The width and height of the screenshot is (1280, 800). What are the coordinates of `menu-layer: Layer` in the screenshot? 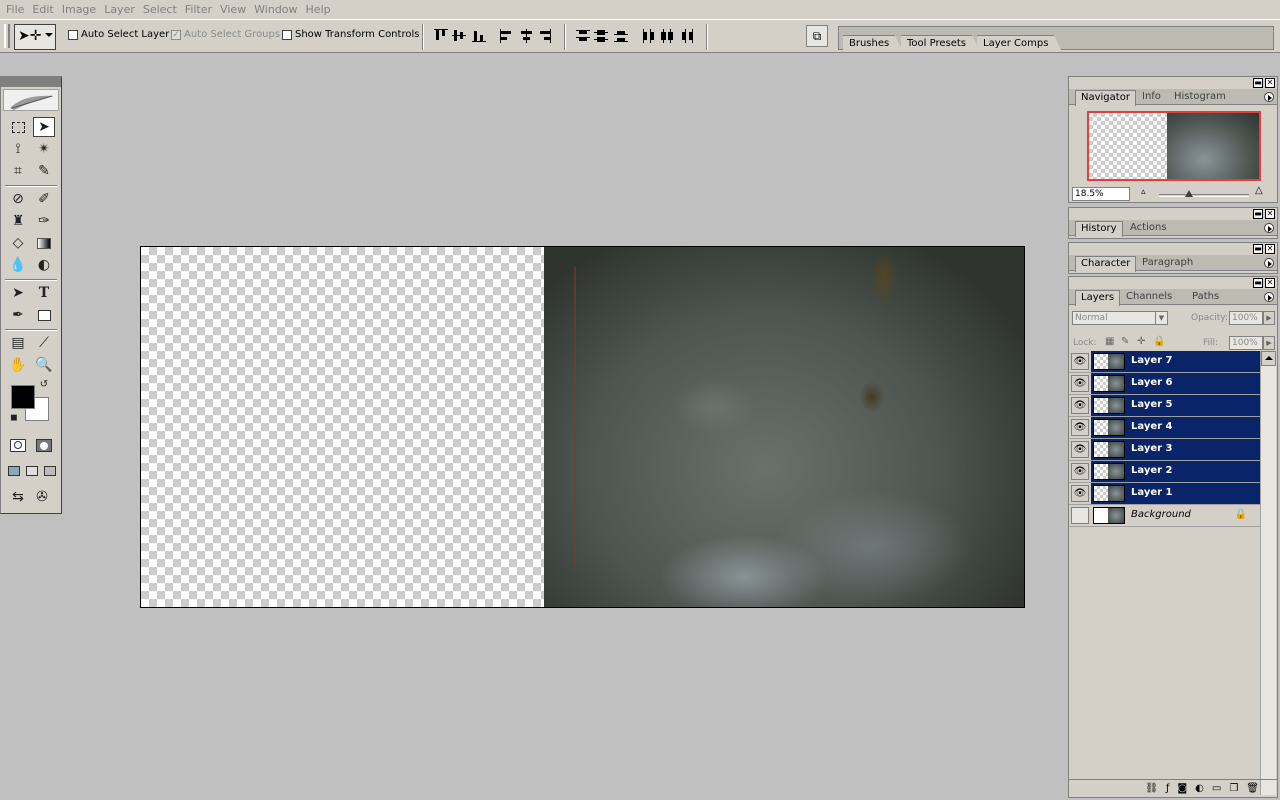 It's located at (119, 9).